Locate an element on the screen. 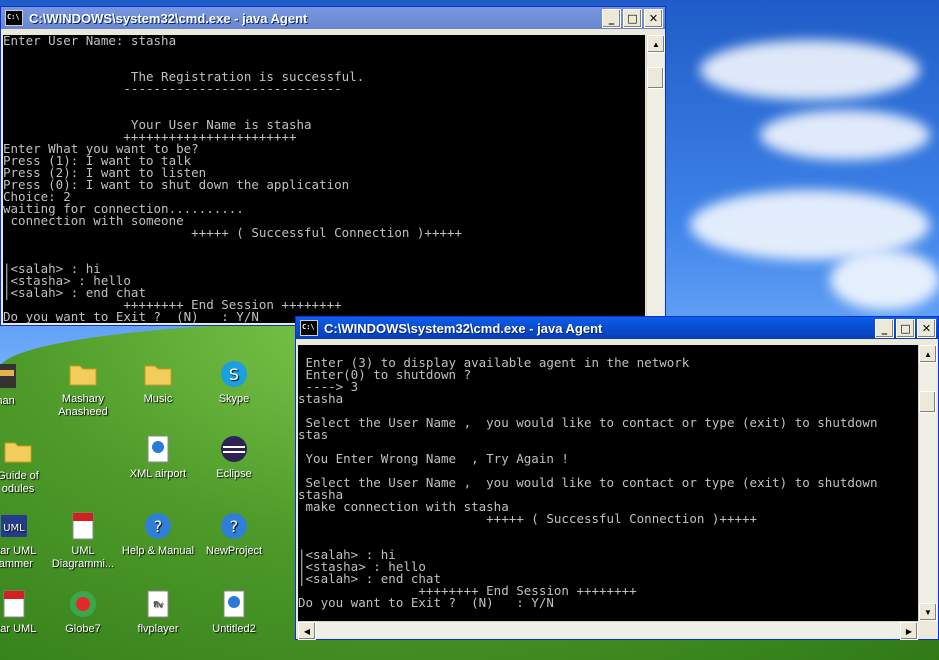 The image size is (939, 660). desktop-icon-label: Untitled2 is located at coordinates (234, 629).